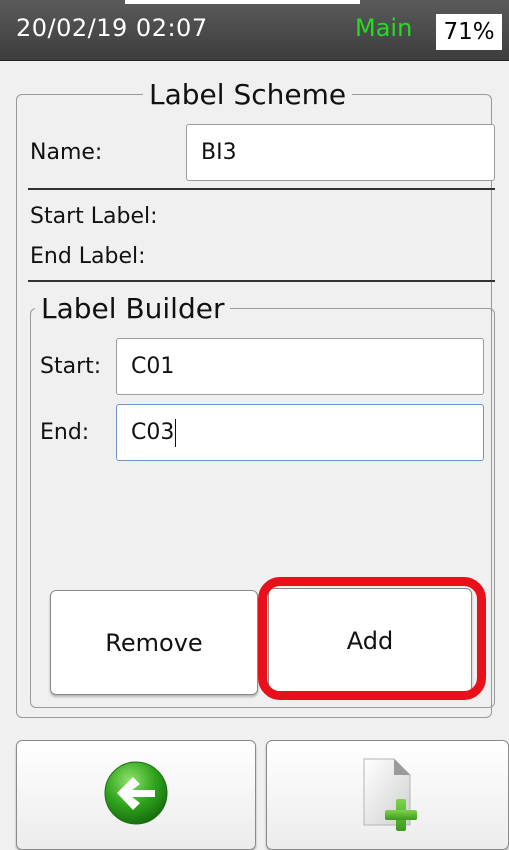  What do you see at coordinates (66, 152) in the screenshot?
I see `name-label: Name:` at bounding box center [66, 152].